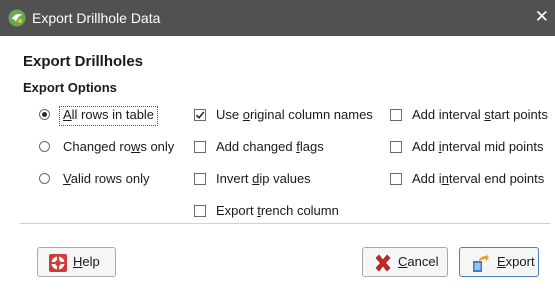 The image size is (555, 291). I want to click on checkbox-label: Use original column names, so click(294, 115).